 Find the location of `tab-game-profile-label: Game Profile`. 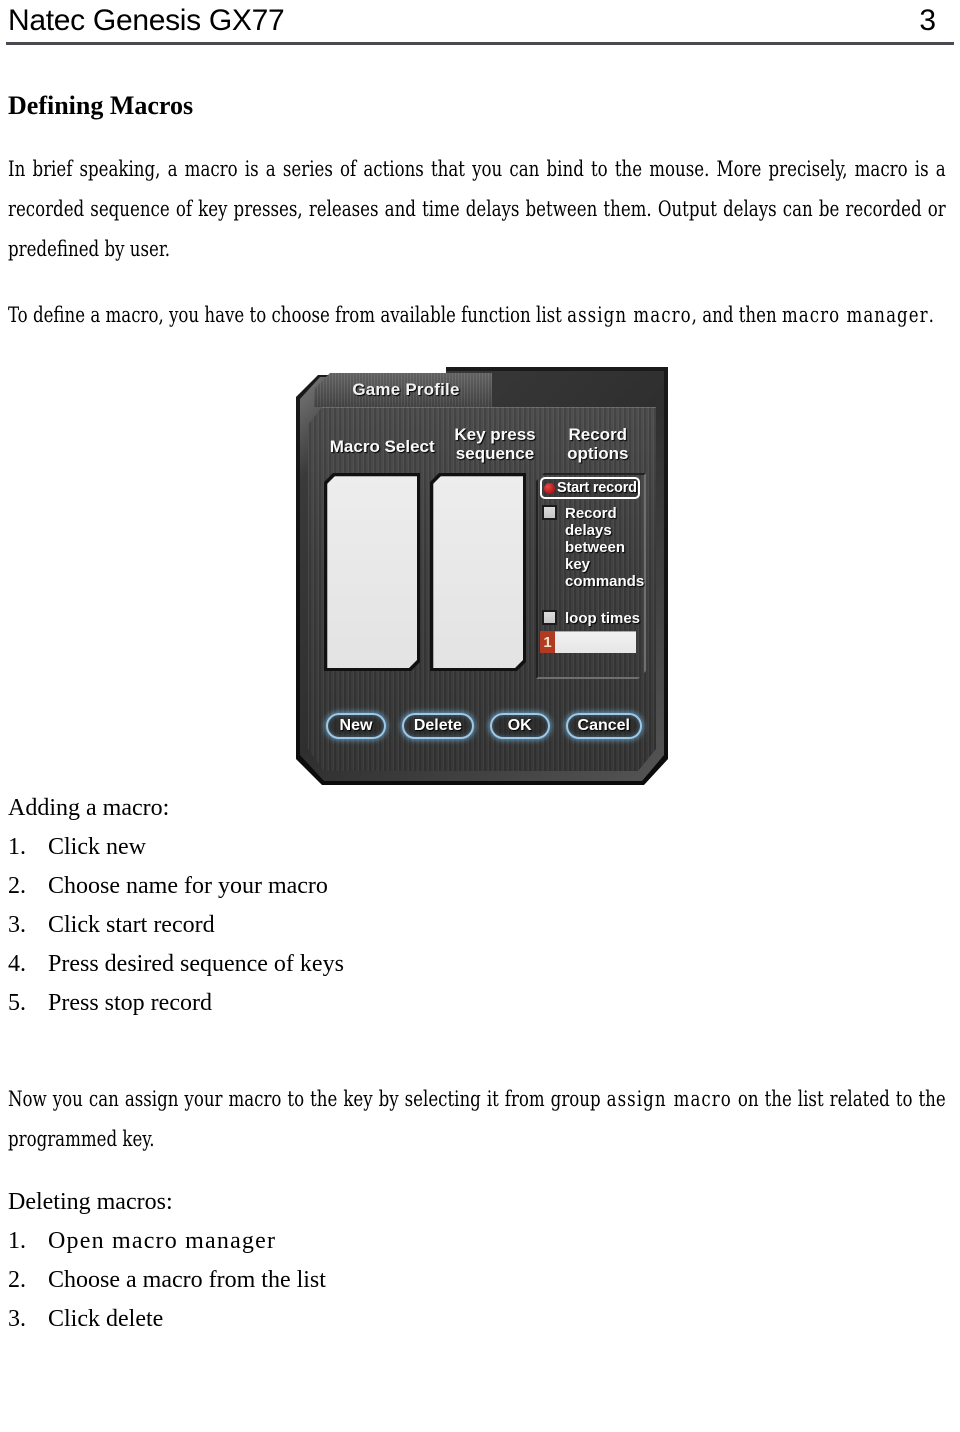

tab-game-profile-label: Game Profile is located at coordinates (406, 389).